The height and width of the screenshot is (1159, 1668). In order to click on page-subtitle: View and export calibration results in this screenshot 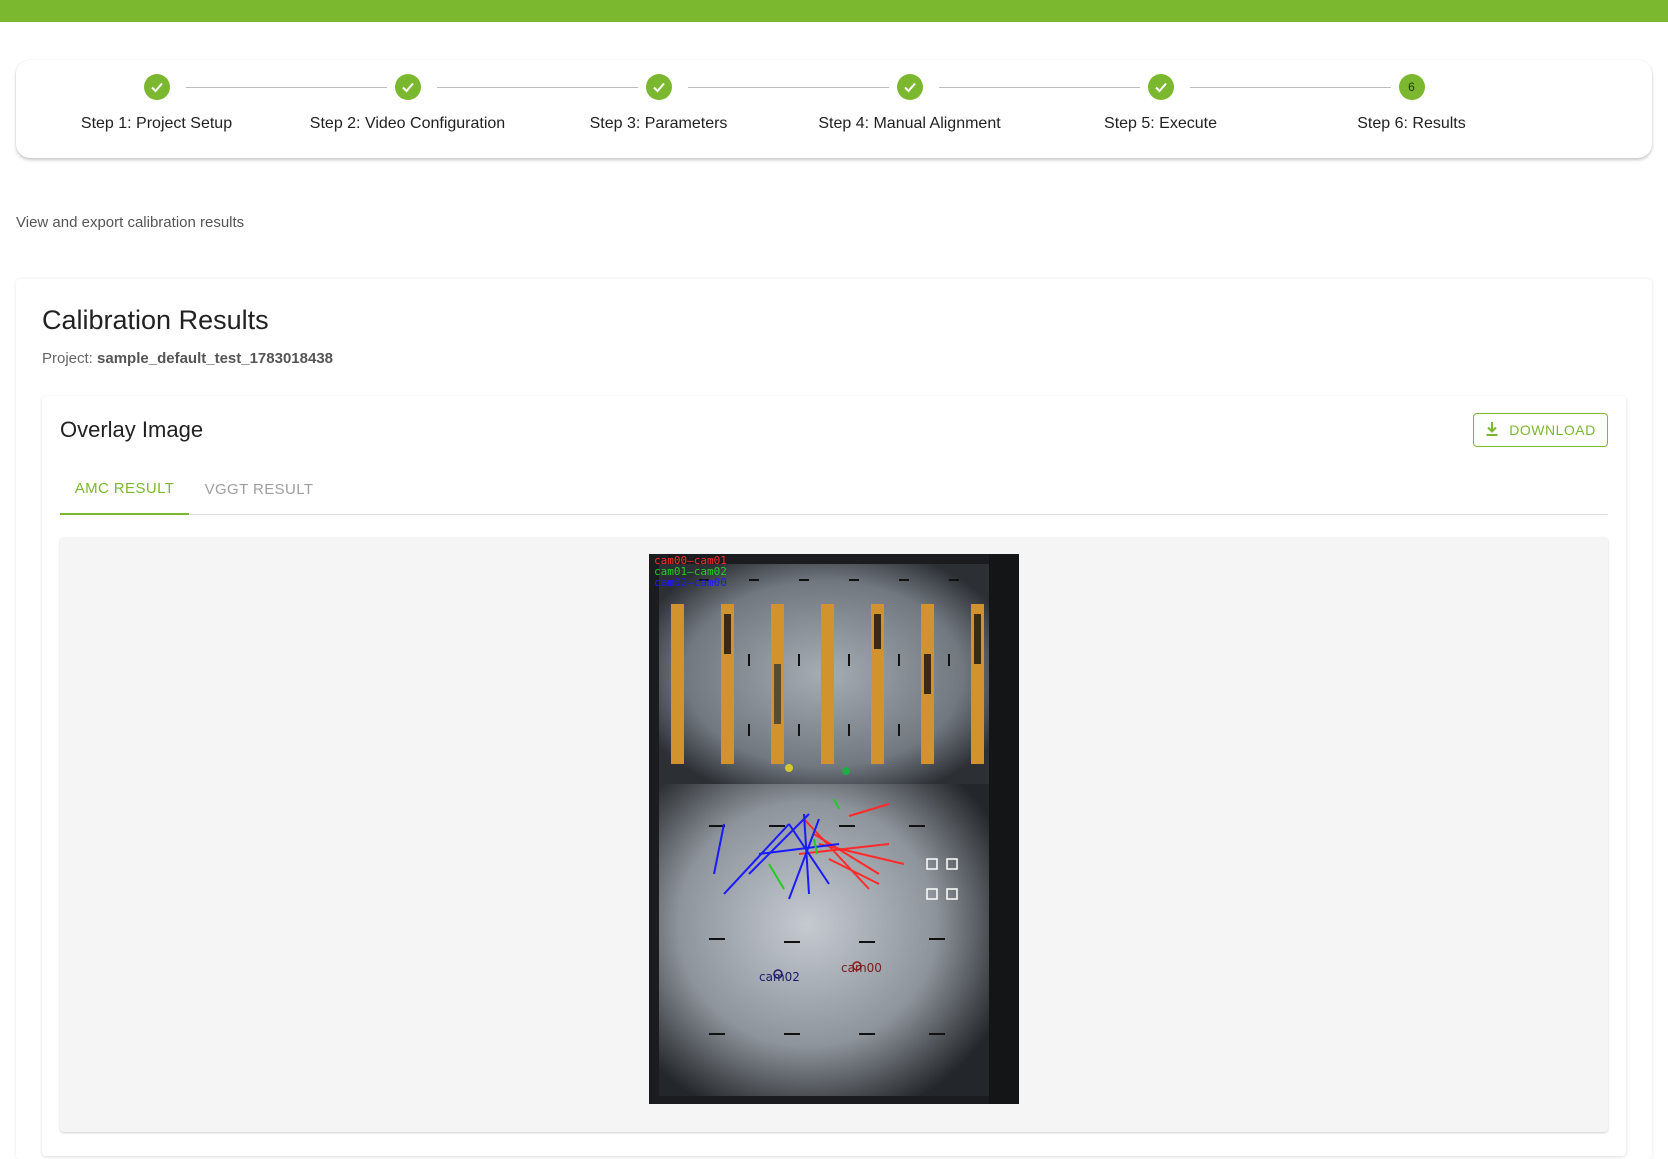, I will do `click(130, 222)`.